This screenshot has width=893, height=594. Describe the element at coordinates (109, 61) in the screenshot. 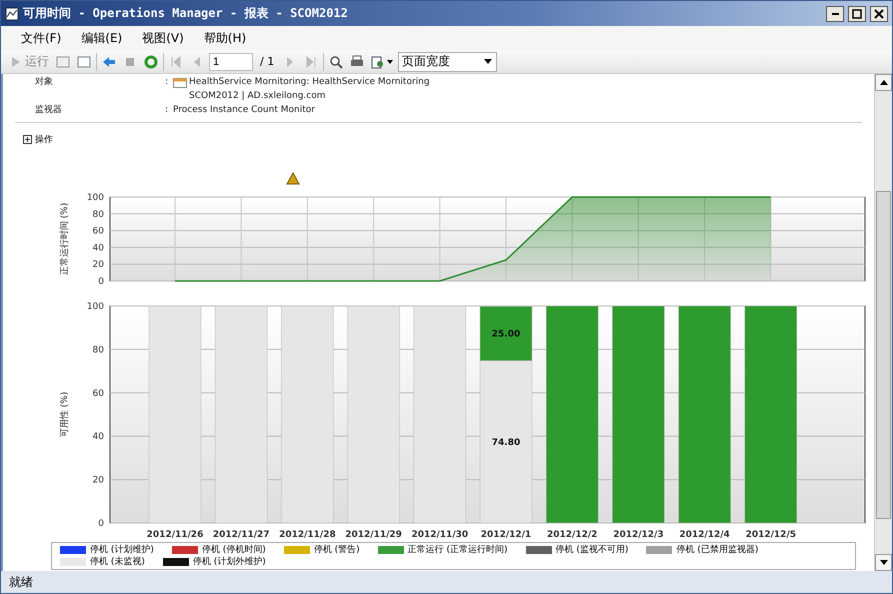

I see `back-arrow-icon` at that location.